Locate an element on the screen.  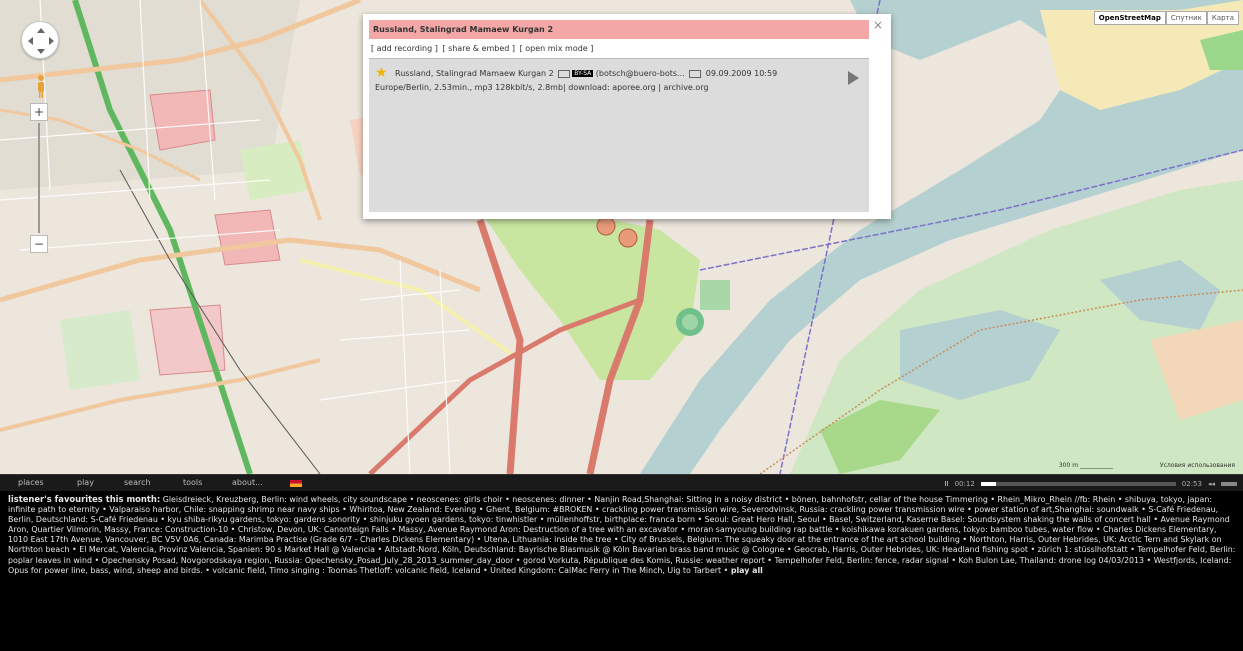
zoom-control: + − is located at coordinates (39, 178).